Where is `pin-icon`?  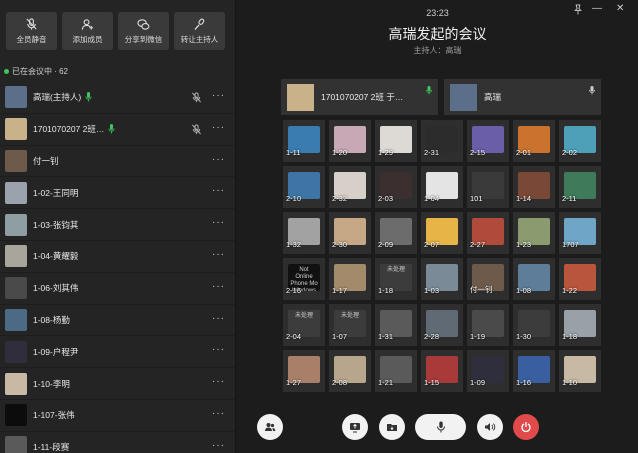
pin-icon is located at coordinates (578, 9).